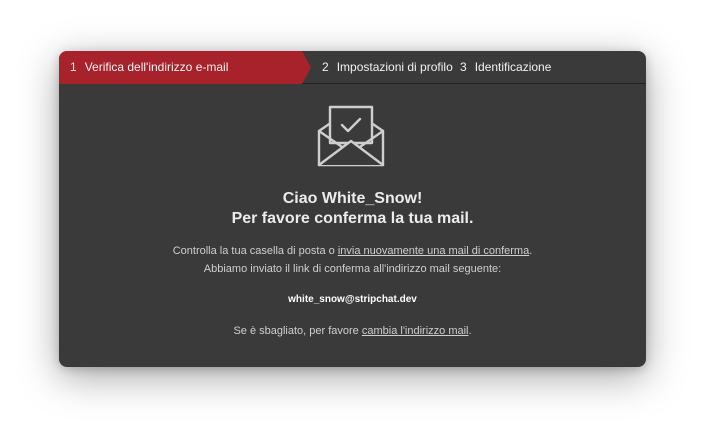 This screenshot has width=705, height=434. I want to click on step-number: 1, so click(73, 67).